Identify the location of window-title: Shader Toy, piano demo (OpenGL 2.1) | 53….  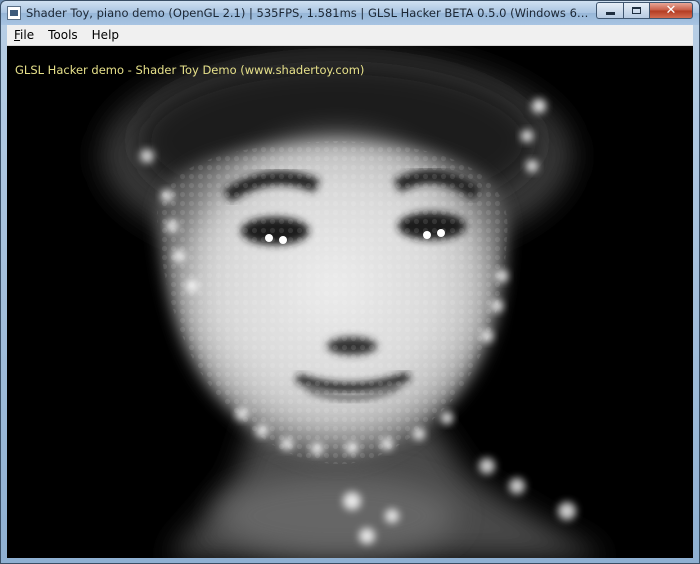
(310, 13).